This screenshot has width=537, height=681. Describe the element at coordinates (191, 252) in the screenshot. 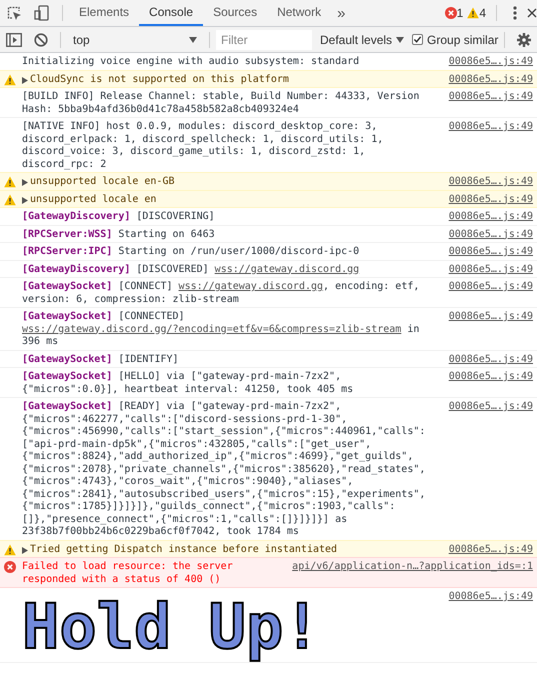

I see `message-text: [RPCServer:IPC] Starting on /run/user/1000/discord-ipc-0` at that location.